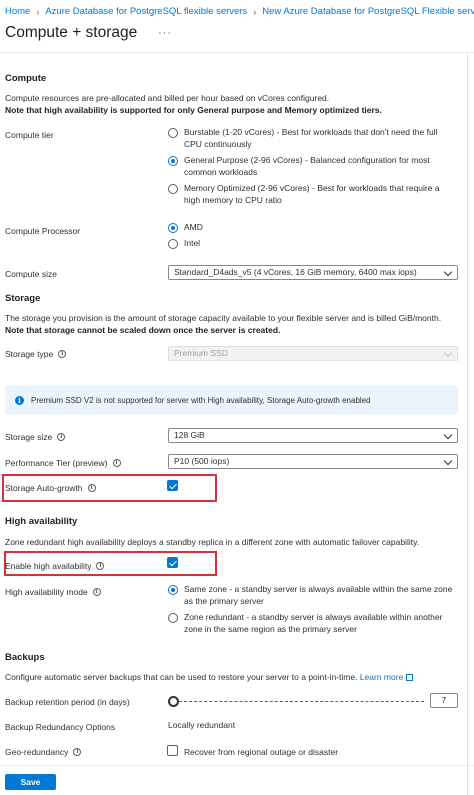 The image size is (474, 795). Describe the element at coordinates (410, 677) in the screenshot. I see `external-link-icon` at that location.